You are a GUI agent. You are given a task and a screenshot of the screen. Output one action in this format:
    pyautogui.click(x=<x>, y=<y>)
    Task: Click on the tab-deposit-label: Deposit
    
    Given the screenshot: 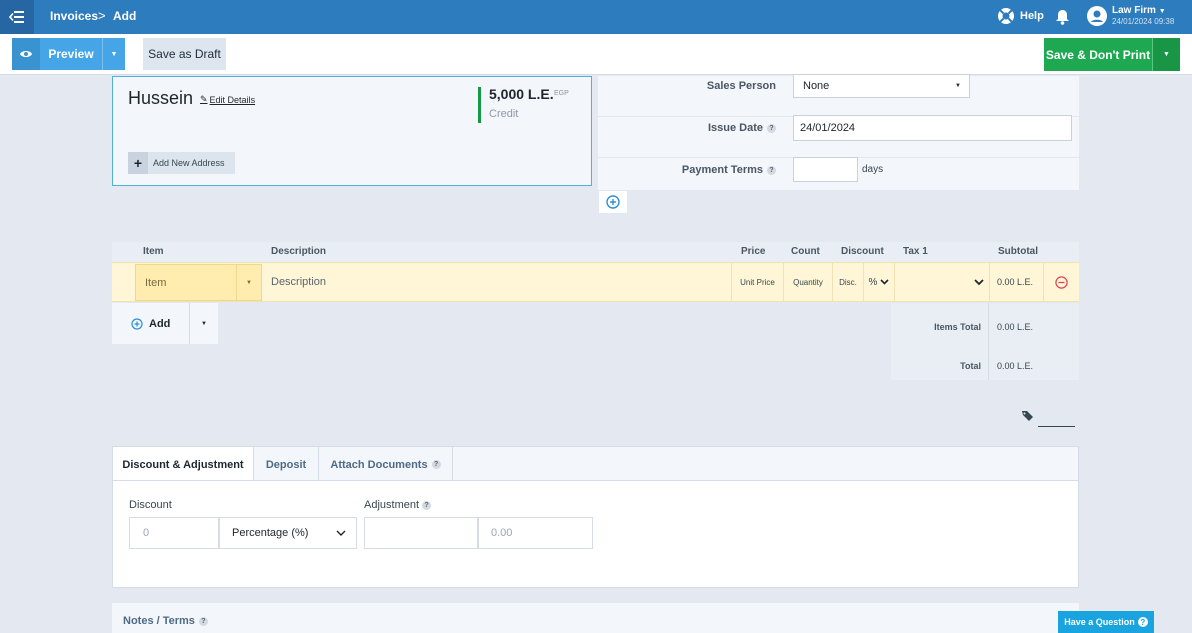 What is the action you would take?
    pyautogui.click(x=286, y=464)
    